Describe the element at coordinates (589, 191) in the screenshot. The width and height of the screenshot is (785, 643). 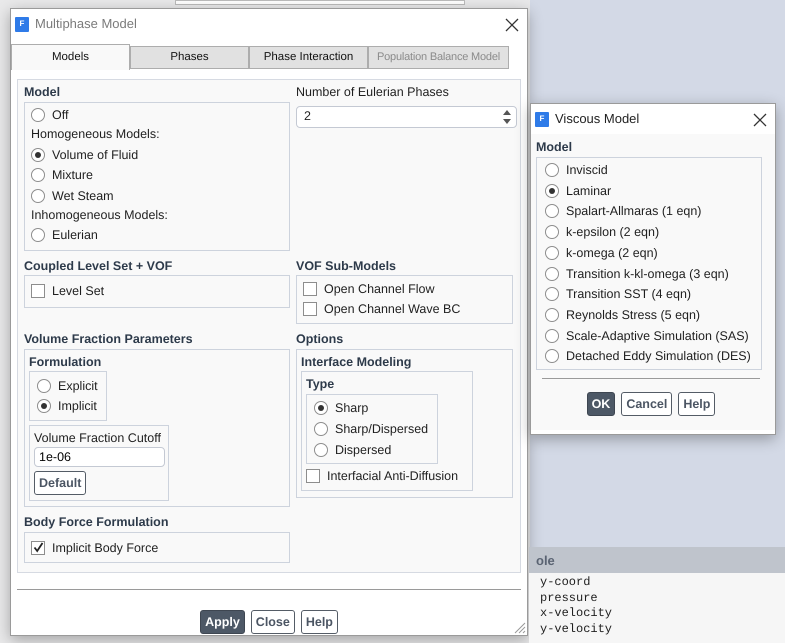
I see `radio-label: Laminar` at that location.